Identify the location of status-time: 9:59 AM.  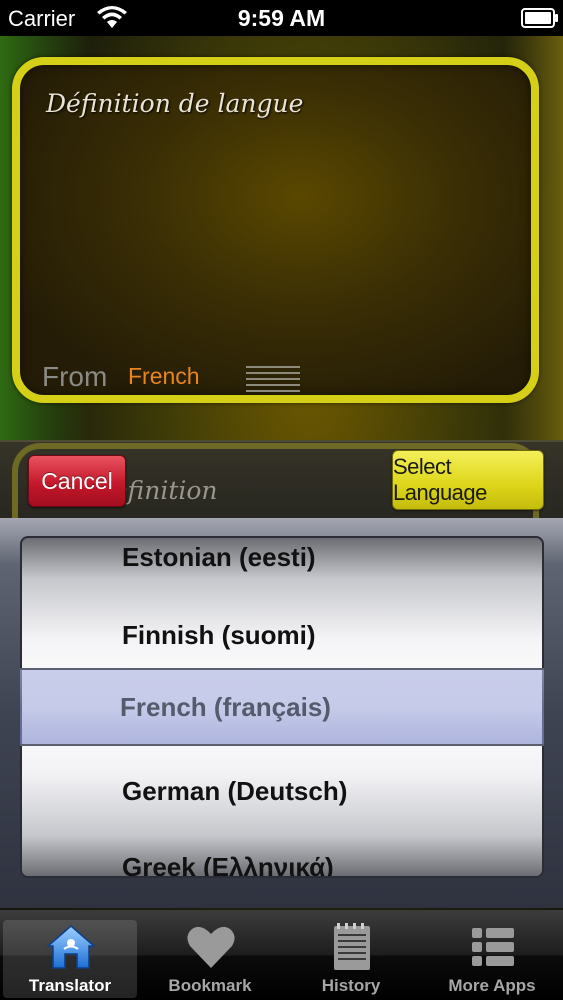
(281, 18).